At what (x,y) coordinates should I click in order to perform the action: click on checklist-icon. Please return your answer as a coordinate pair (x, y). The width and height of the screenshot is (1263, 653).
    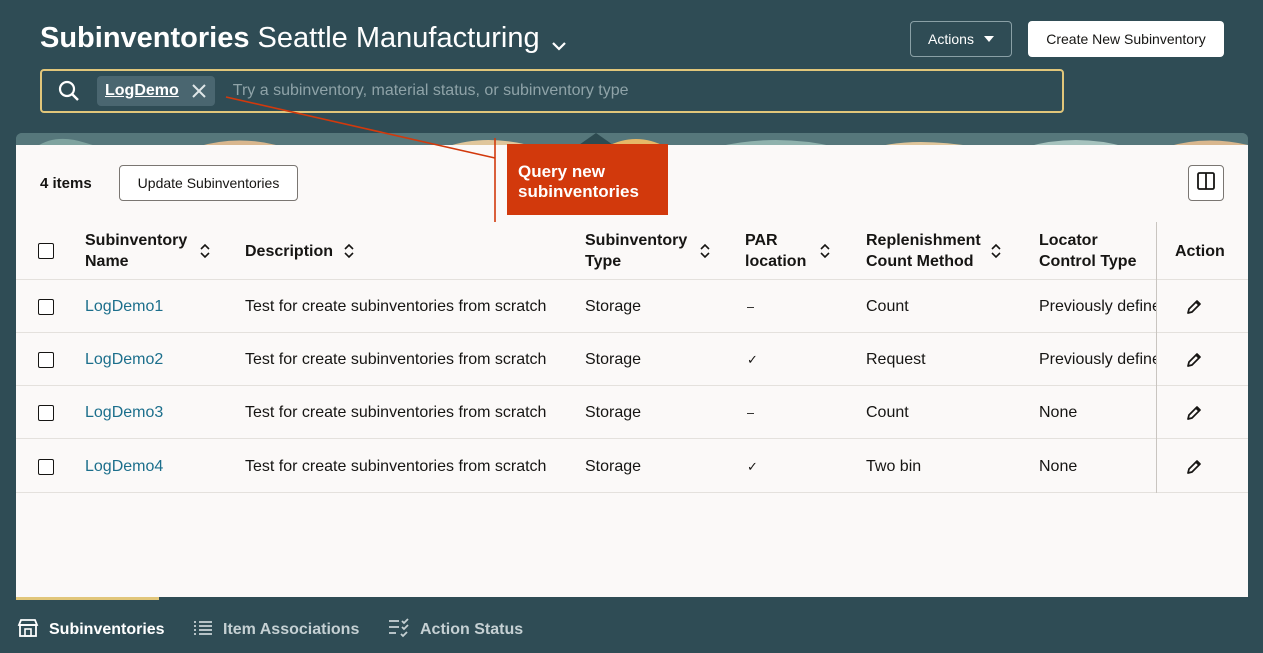
    Looking at the image, I should click on (399, 630).